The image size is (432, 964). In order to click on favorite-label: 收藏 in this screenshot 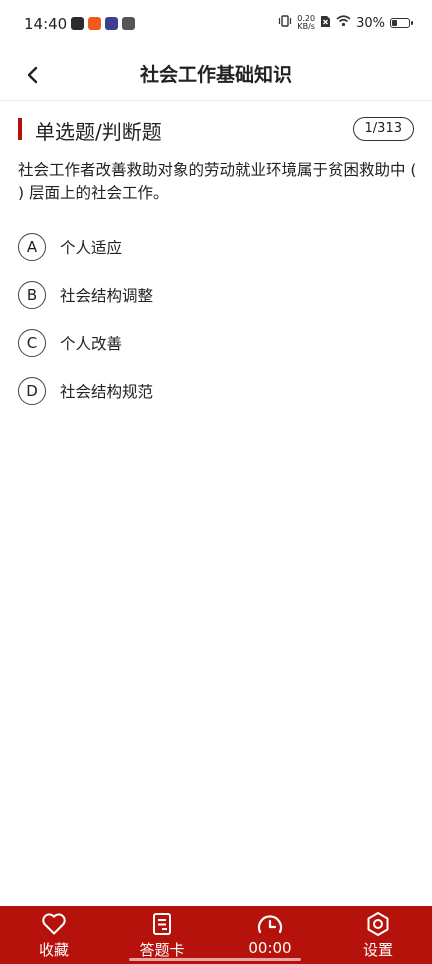, I will do `click(53, 950)`.